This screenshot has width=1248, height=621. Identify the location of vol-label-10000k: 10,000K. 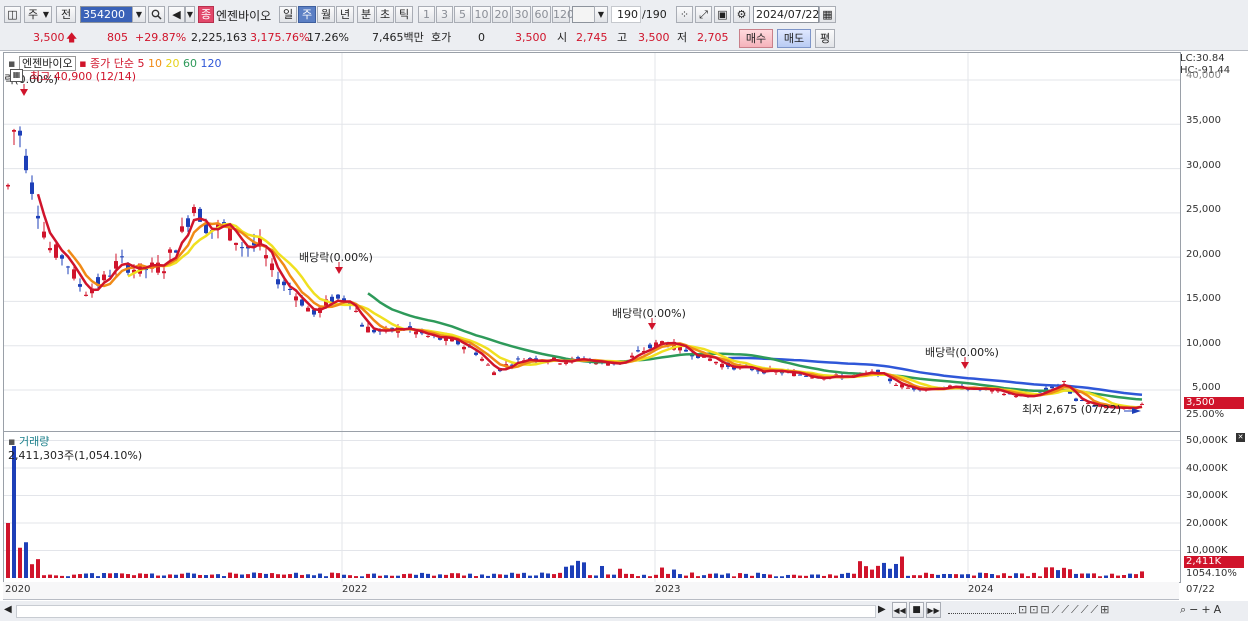
(1207, 550).